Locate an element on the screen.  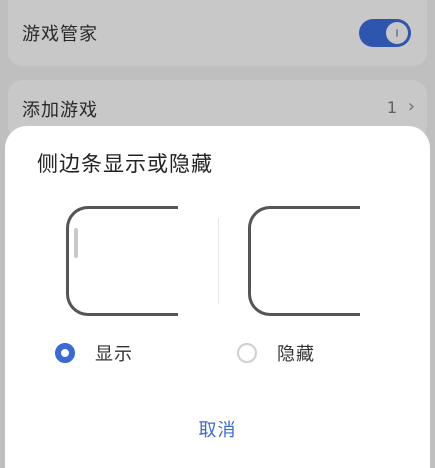
option-hide-label: 隐藏 is located at coordinates (296, 354).